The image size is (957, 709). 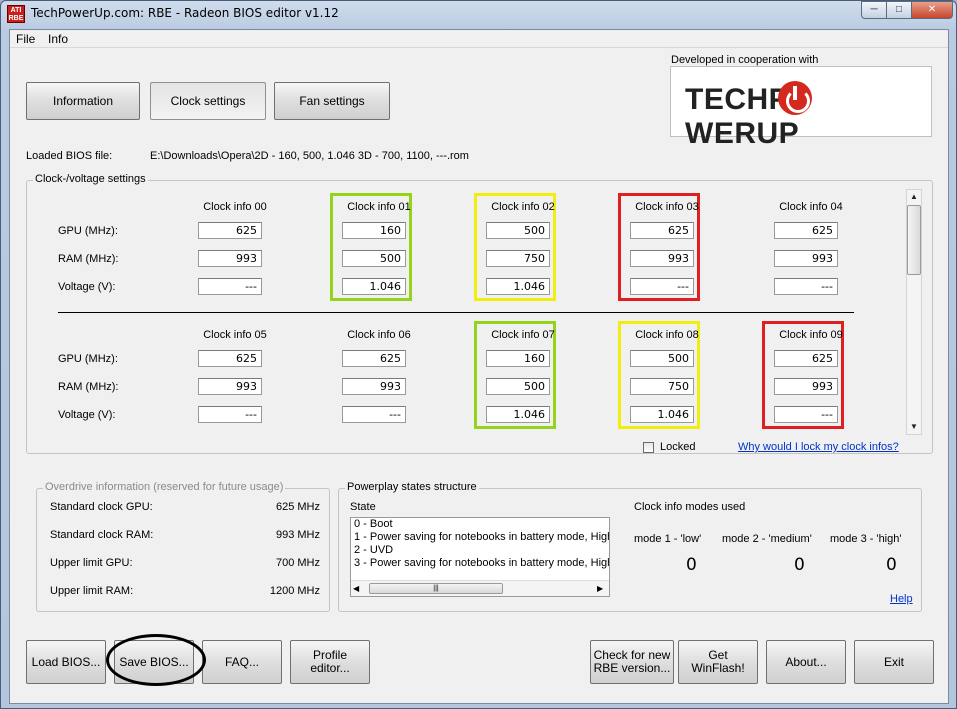 What do you see at coordinates (866, 539) in the screenshot?
I see `mode-label-2: mode 3 - 'high'` at bounding box center [866, 539].